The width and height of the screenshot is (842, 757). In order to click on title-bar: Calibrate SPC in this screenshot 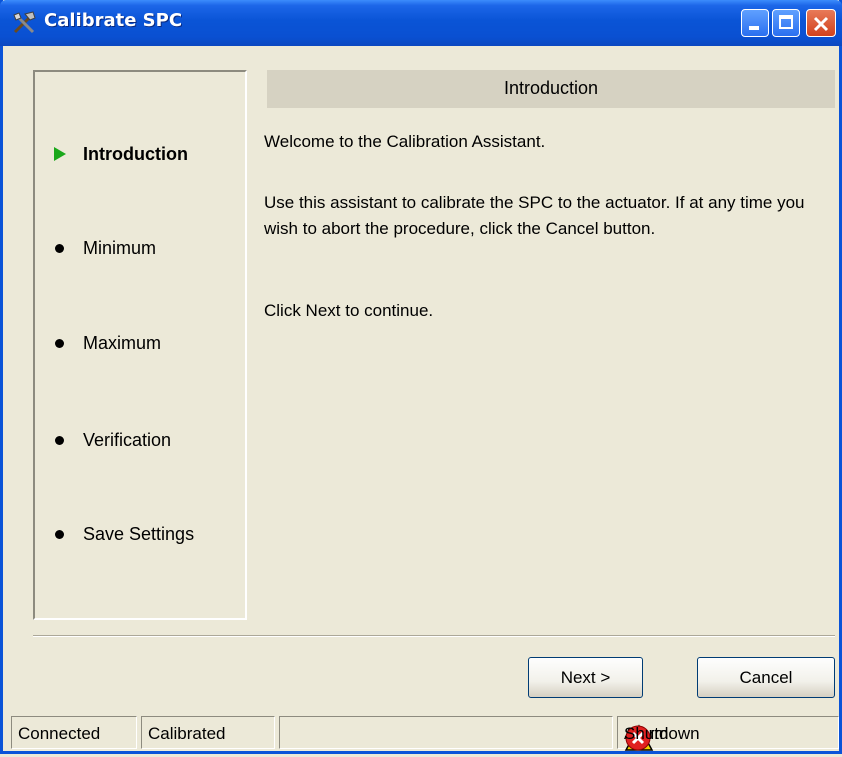, I will do `click(421, 23)`.